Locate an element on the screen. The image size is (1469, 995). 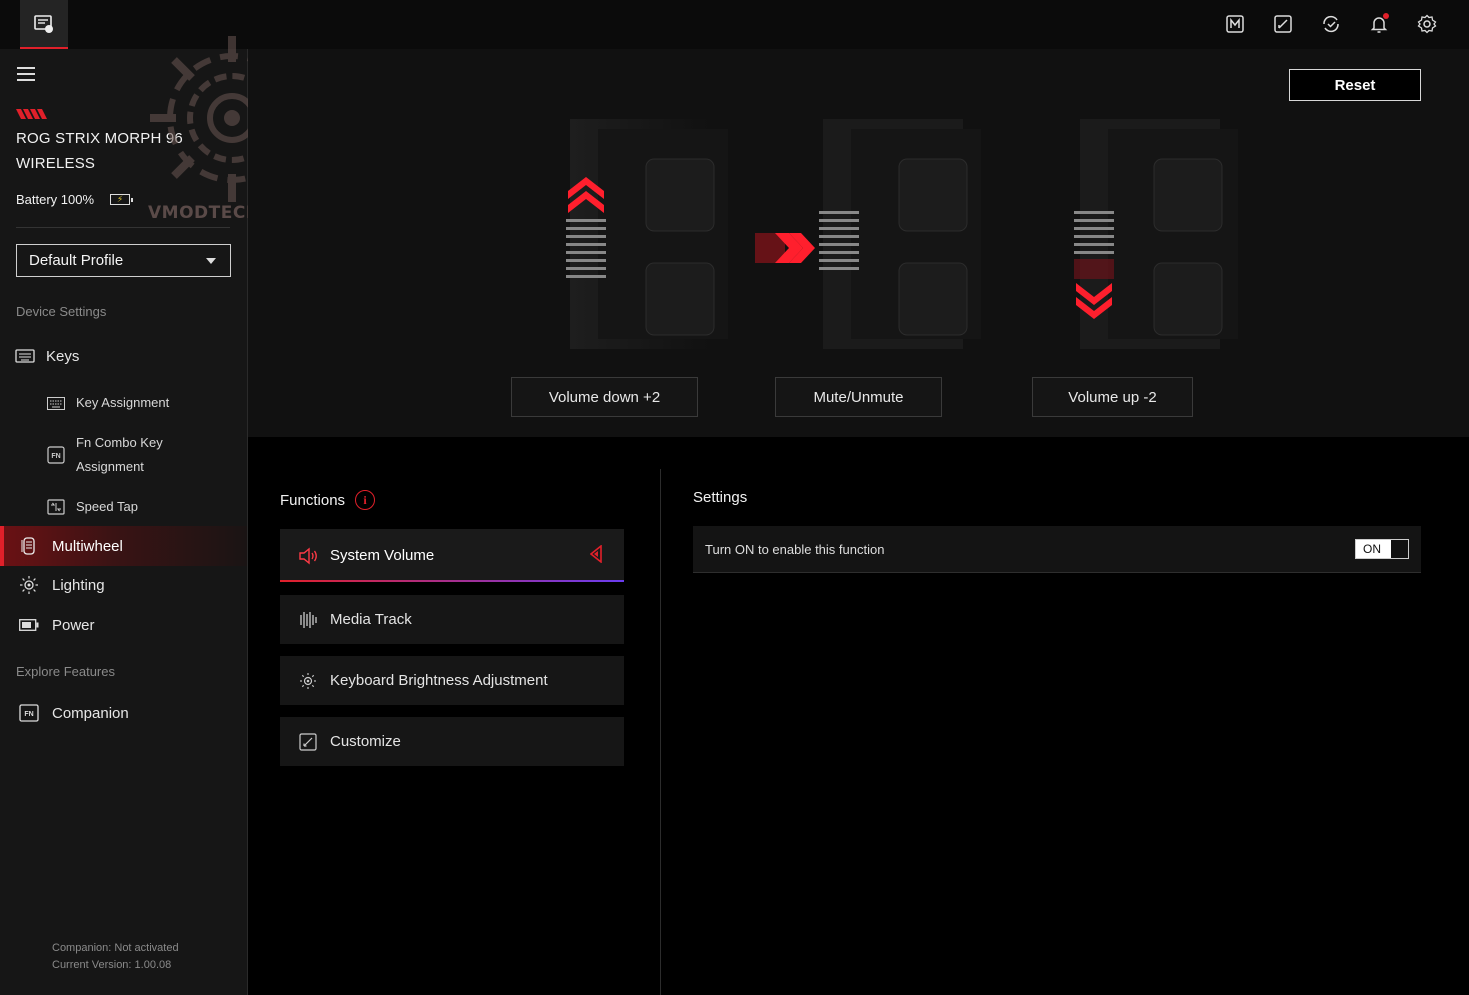
sidebar-item-label: Keys is located at coordinates (63, 356).